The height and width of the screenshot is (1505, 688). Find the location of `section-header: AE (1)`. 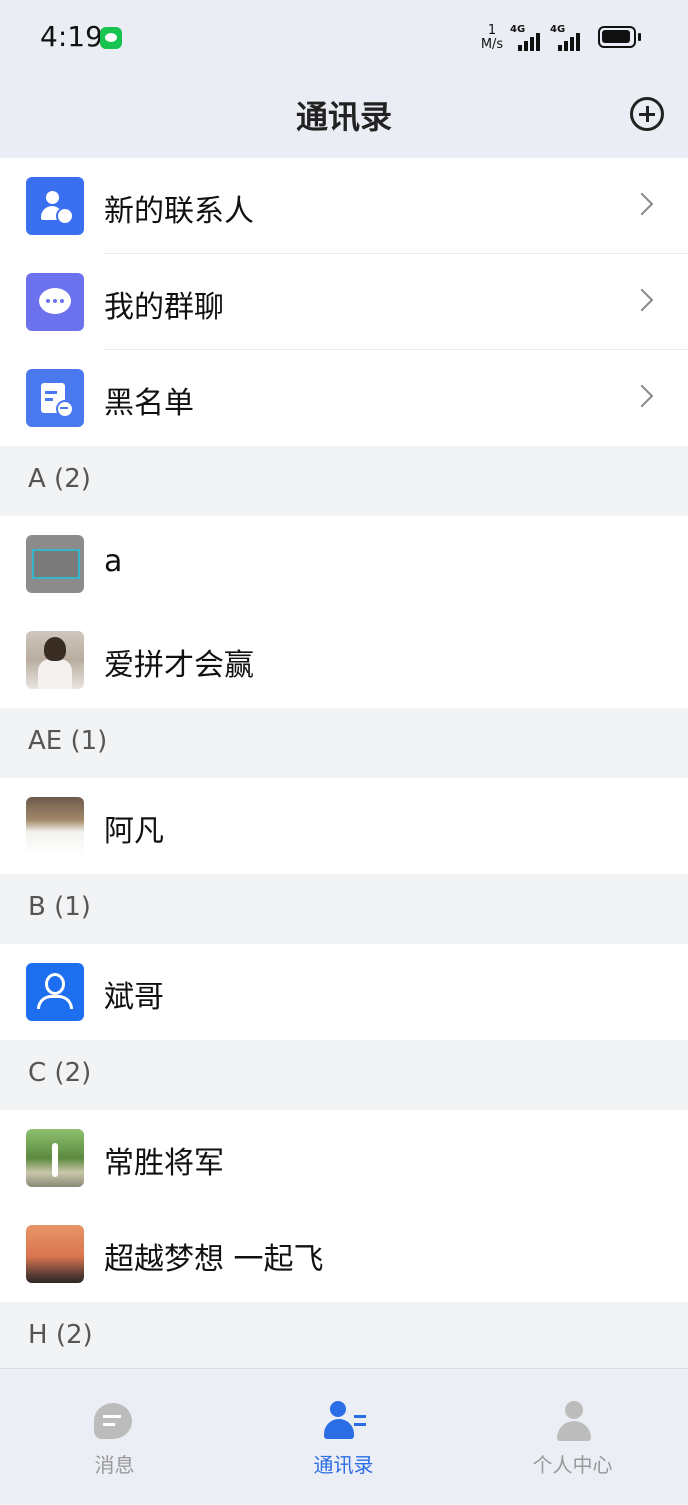

section-header: AE (1) is located at coordinates (344, 743).